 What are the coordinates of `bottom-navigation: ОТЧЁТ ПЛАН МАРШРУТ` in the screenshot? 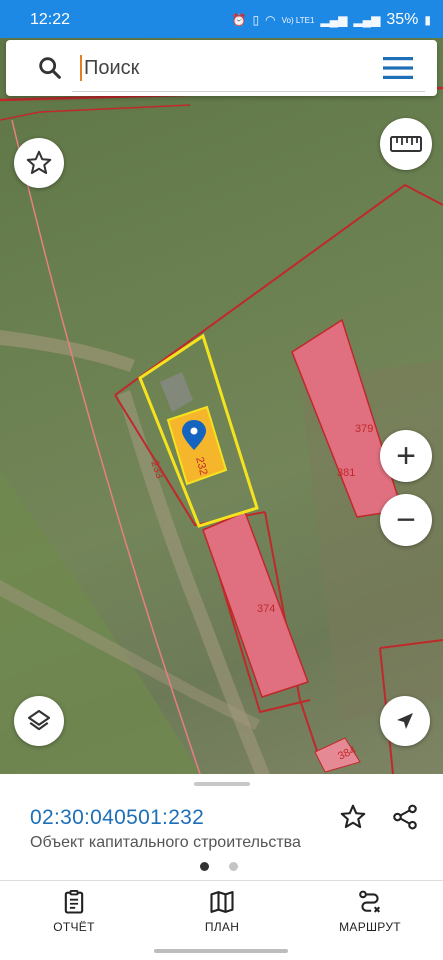 It's located at (221, 913).